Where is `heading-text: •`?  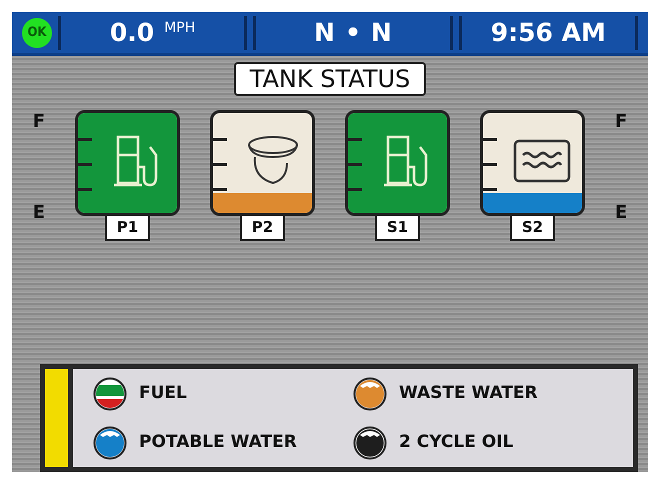 heading-text: • is located at coordinates (352, 32).